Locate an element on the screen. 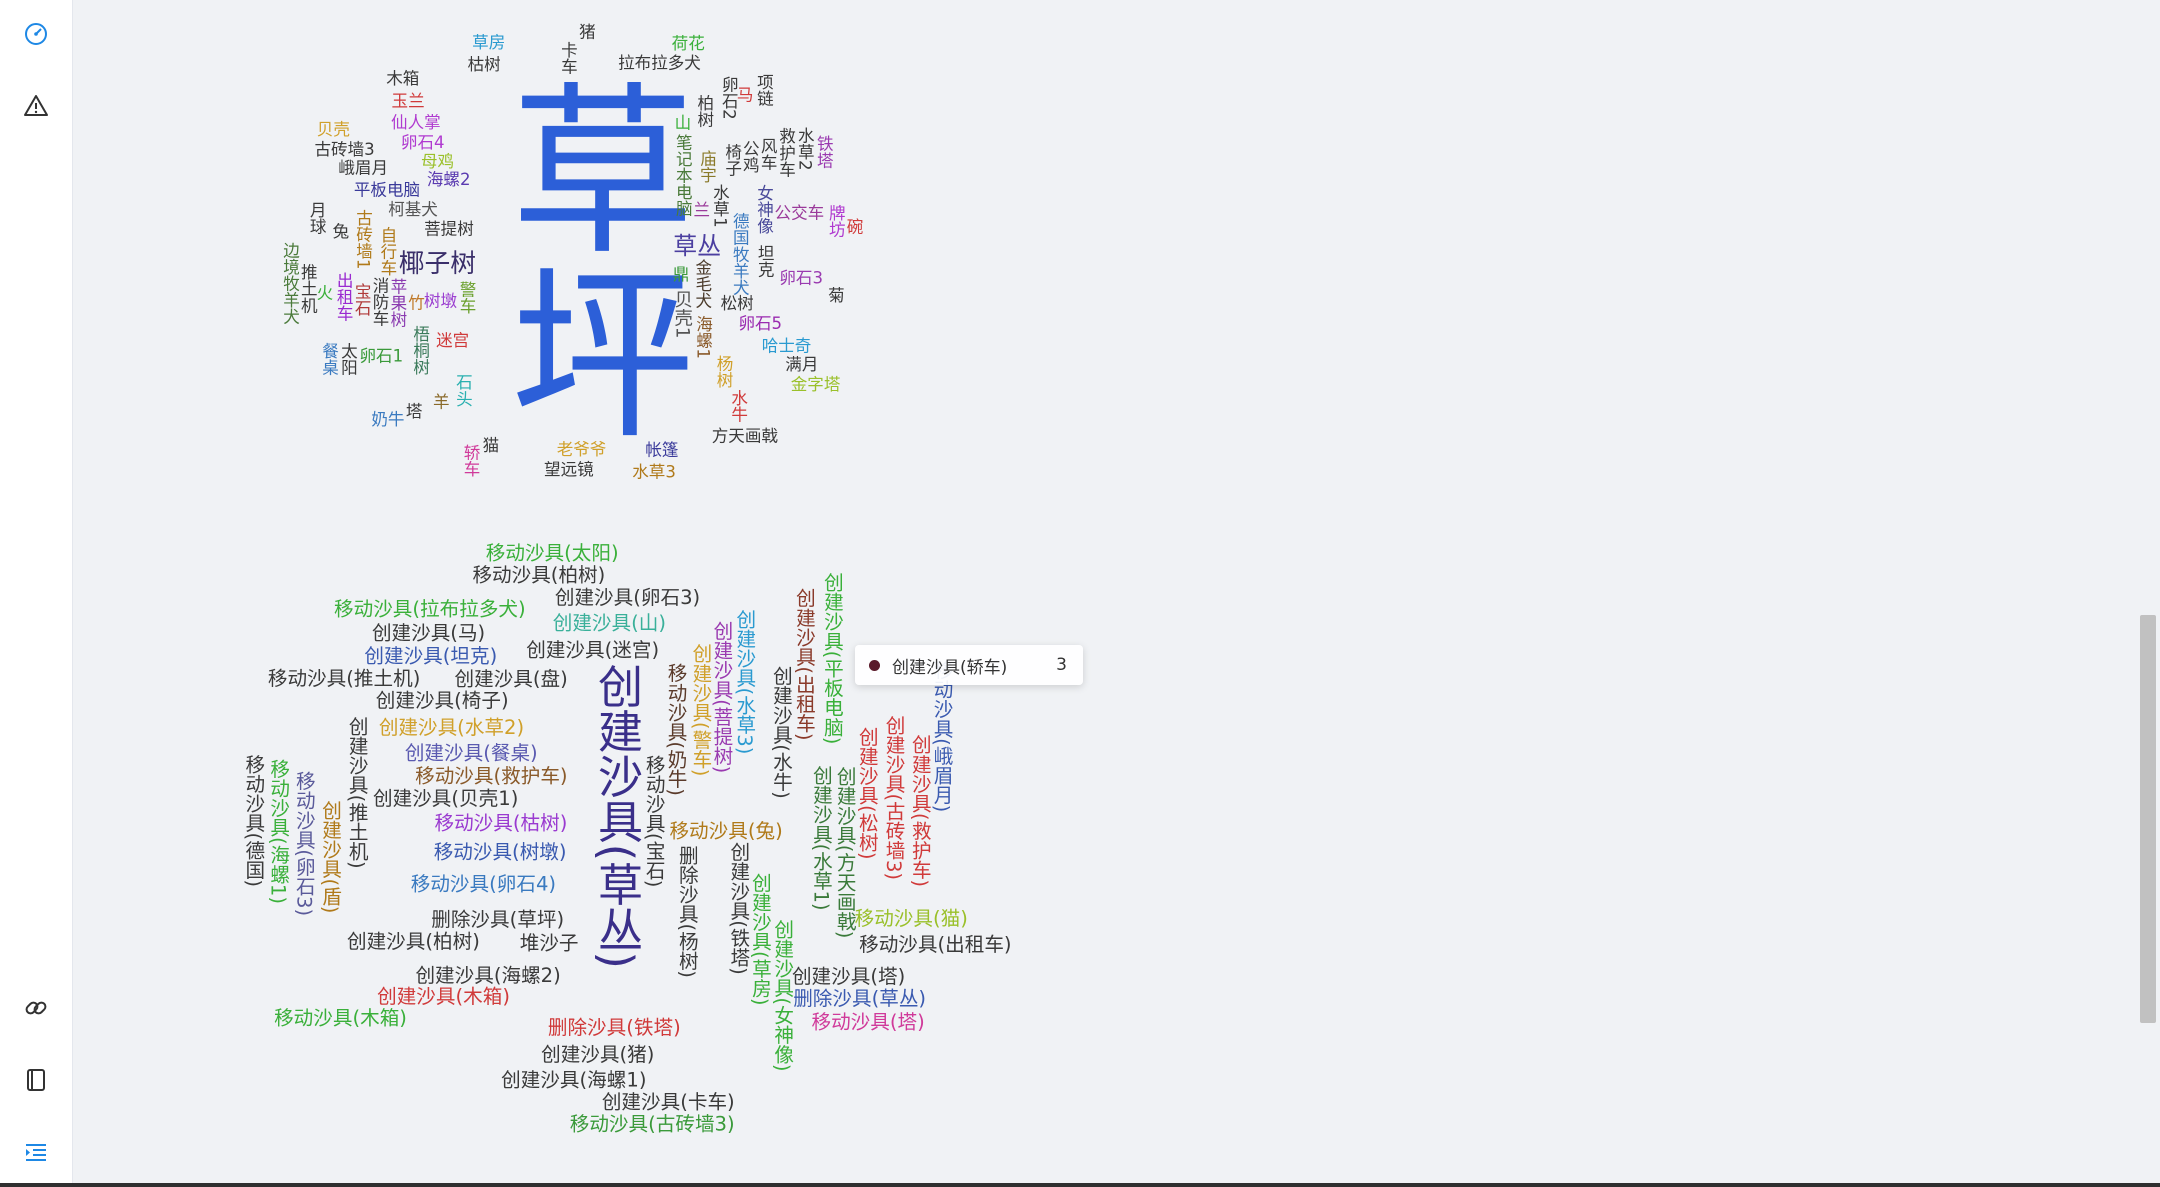  wordcloud-word: 创建沙具(方天画戟) is located at coordinates (844, 852).